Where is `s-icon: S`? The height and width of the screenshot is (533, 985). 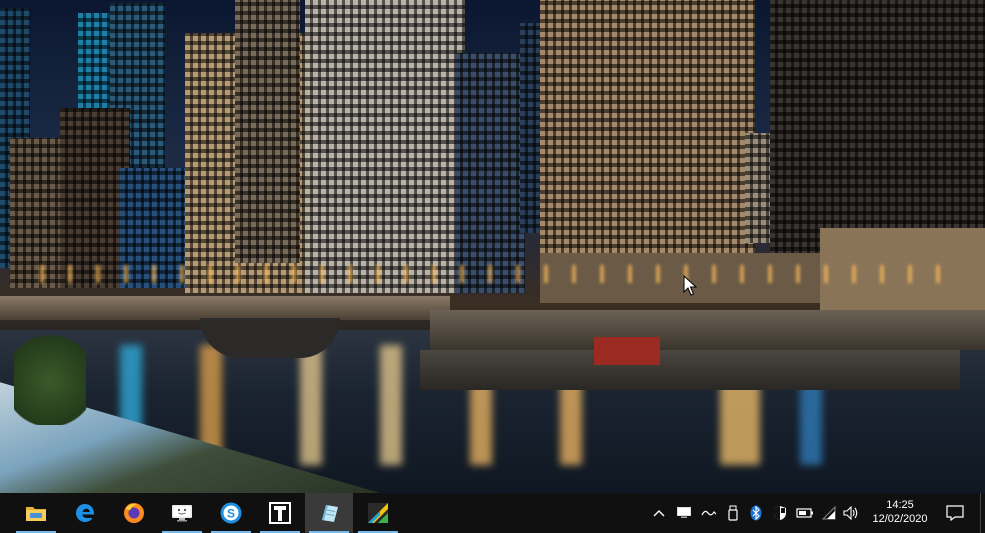
s-icon: S is located at coordinates (231, 513).